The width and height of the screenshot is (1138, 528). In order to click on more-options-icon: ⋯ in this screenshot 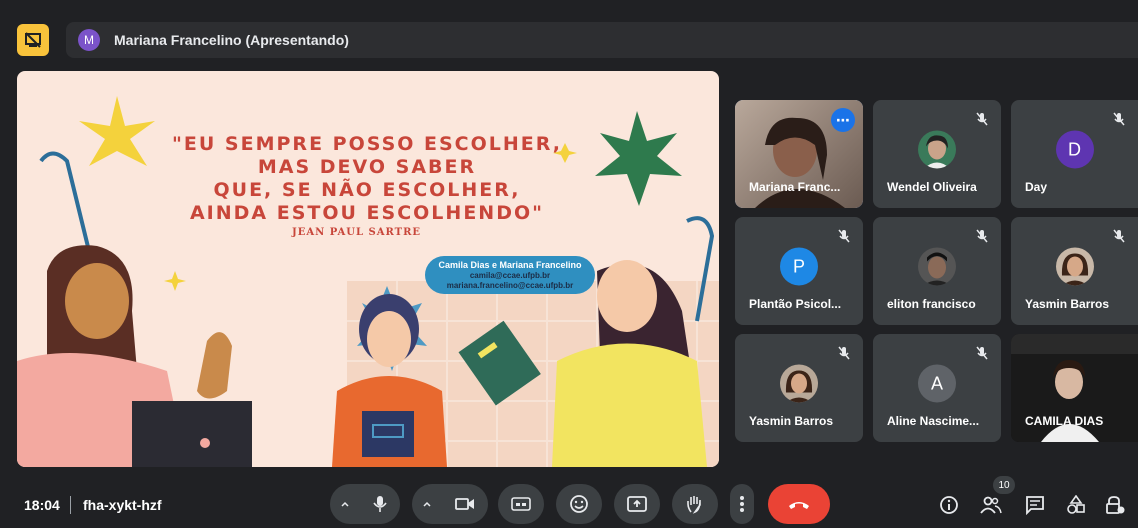, I will do `click(843, 120)`.